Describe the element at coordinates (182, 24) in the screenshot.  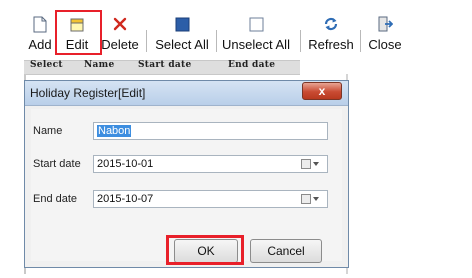
I see `filled-square-icon` at that location.